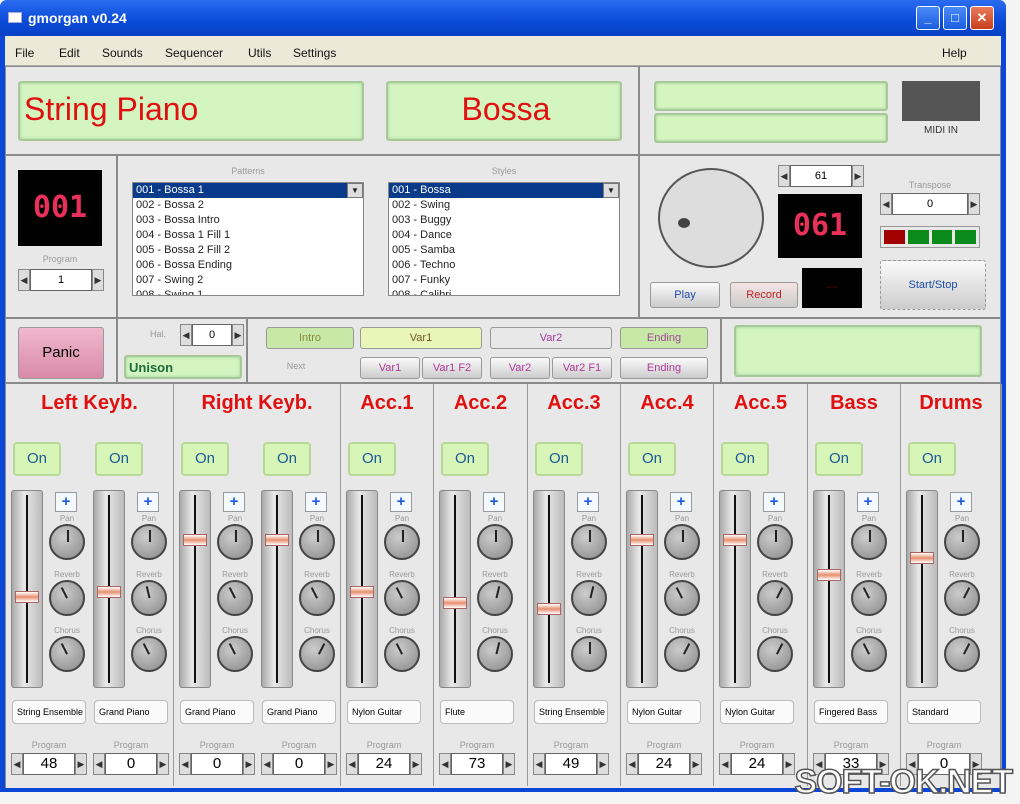  What do you see at coordinates (664, 338) in the screenshot?
I see `variation-button-ending: Ending` at bounding box center [664, 338].